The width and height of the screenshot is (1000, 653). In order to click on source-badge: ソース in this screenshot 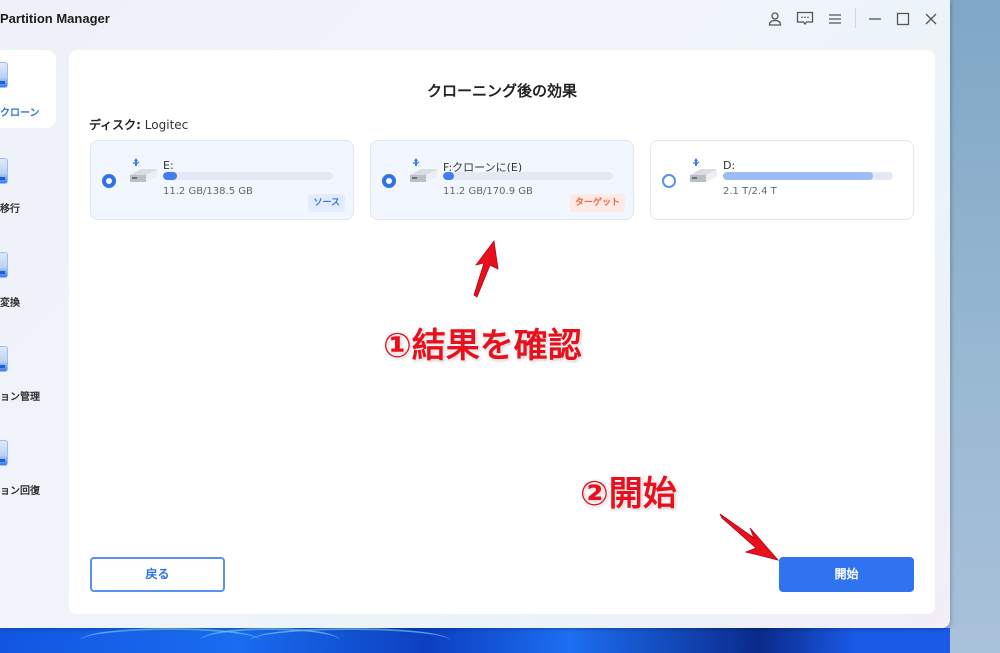, I will do `click(326, 203)`.